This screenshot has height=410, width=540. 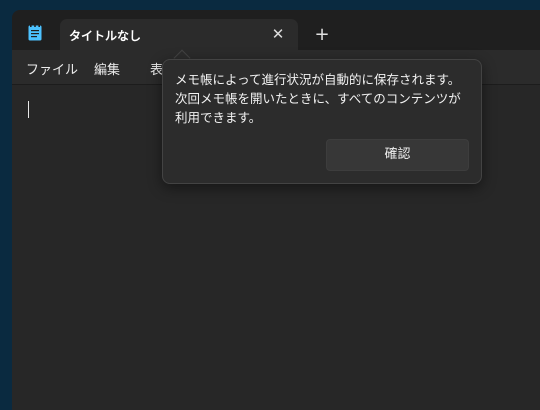 I want to click on title-bar: タイトルなし ✕ +, so click(x=276, y=30).